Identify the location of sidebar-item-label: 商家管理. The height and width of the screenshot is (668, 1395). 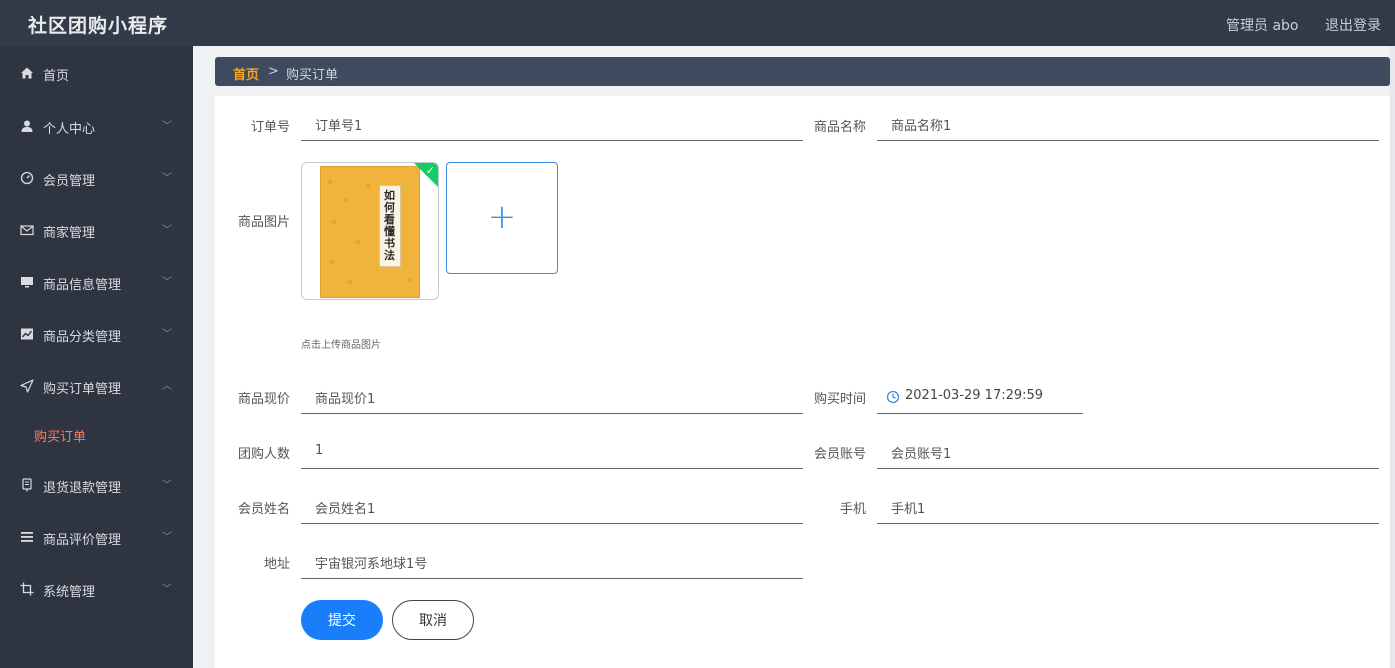
(69, 233).